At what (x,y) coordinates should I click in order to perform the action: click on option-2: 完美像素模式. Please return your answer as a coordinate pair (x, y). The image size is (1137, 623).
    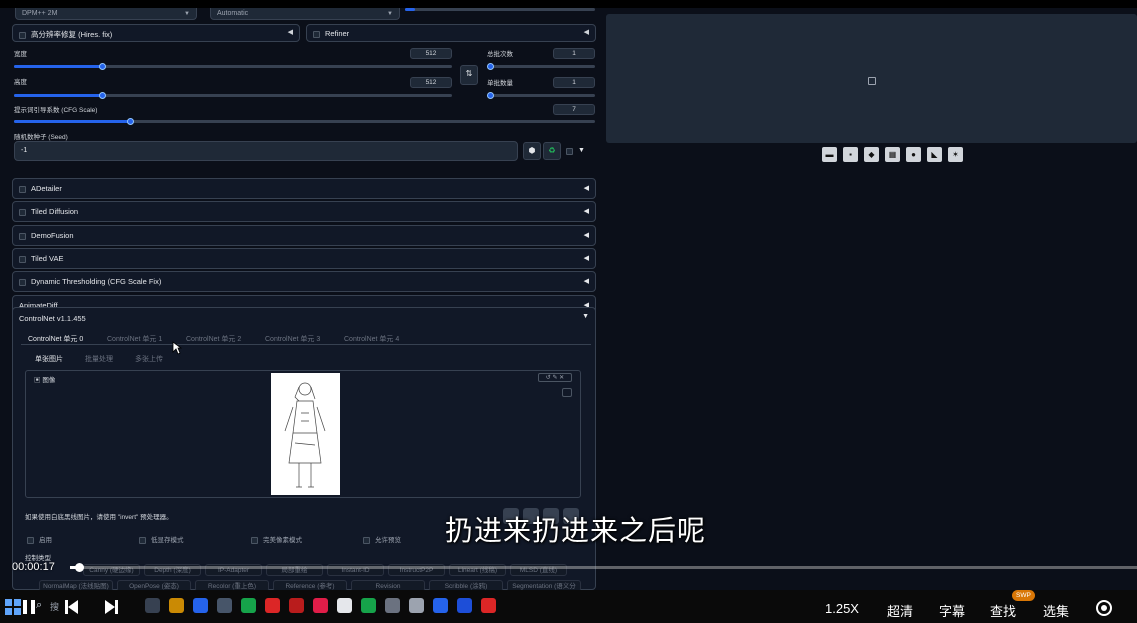
    Looking at the image, I should click on (276, 539).